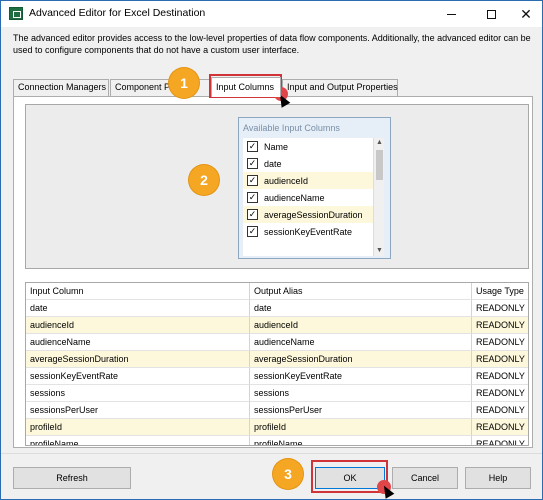 The image size is (543, 500). I want to click on output-alias-cell: profileId, so click(361, 427).